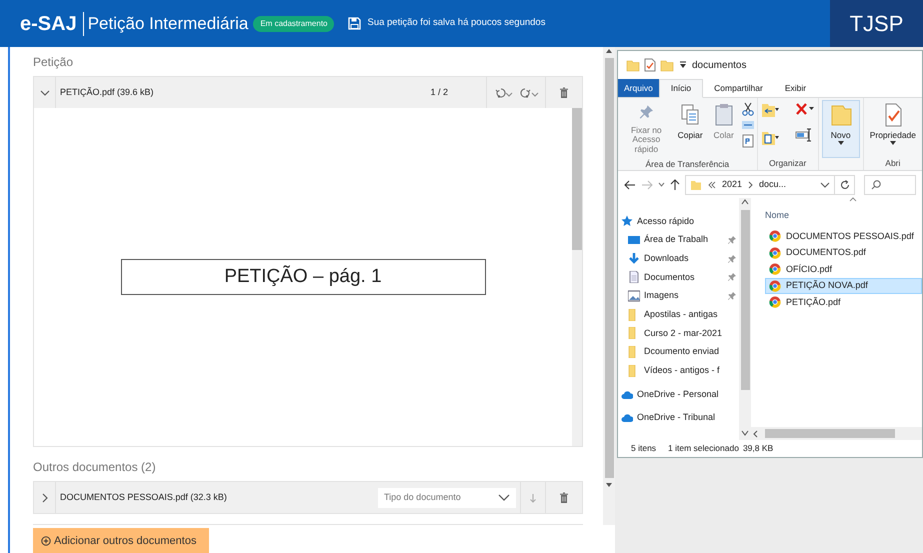 The image size is (923, 553). I want to click on sort-icon, so click(853, 199).